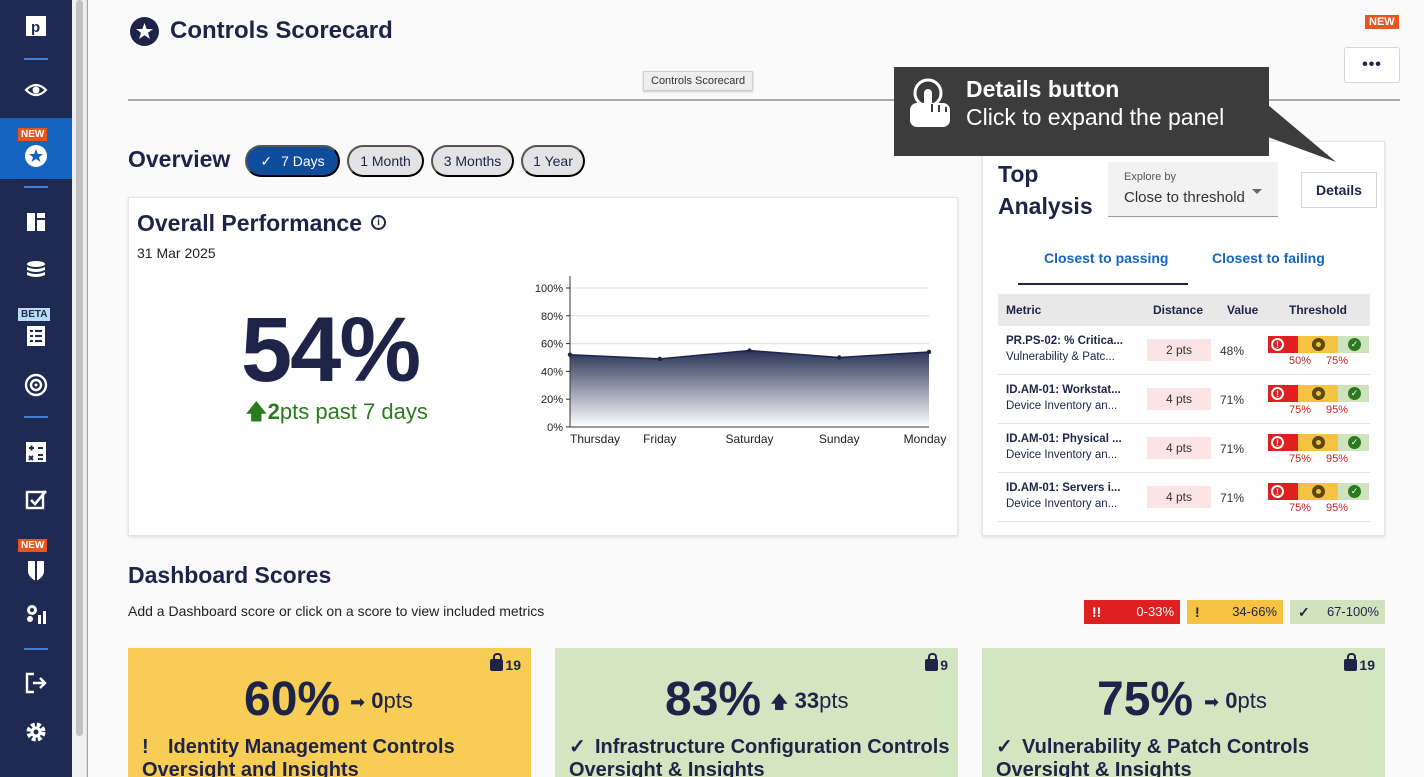 The width and height of the screenshot is (1424, 777). I want to click on tab-closest-to-passing: Closest to passing, so click(1106, 258).